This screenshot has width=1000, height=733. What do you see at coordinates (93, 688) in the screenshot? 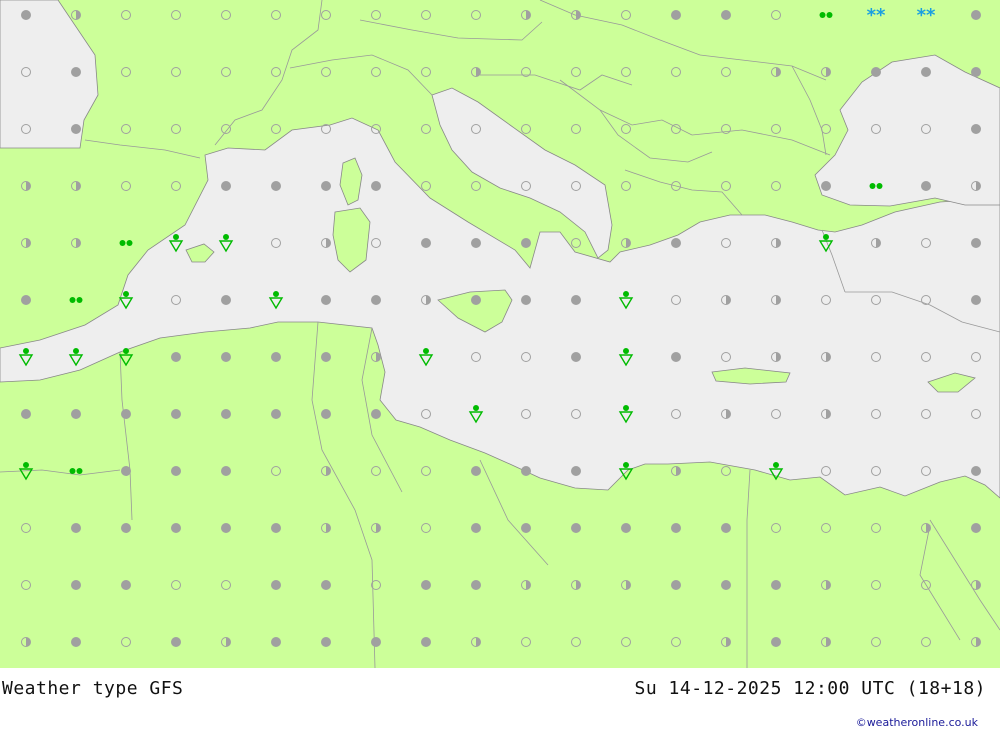
I see `map-title: Weather type GFS` at bounding box center [93, 688].